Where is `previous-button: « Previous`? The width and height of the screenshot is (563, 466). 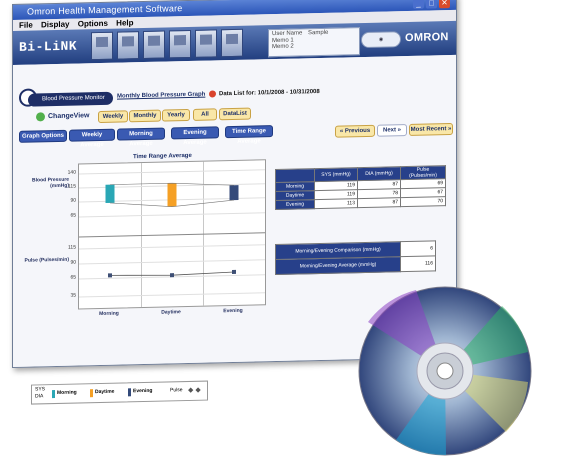
previous-button: « Previous is located at coordinates (355, 131).